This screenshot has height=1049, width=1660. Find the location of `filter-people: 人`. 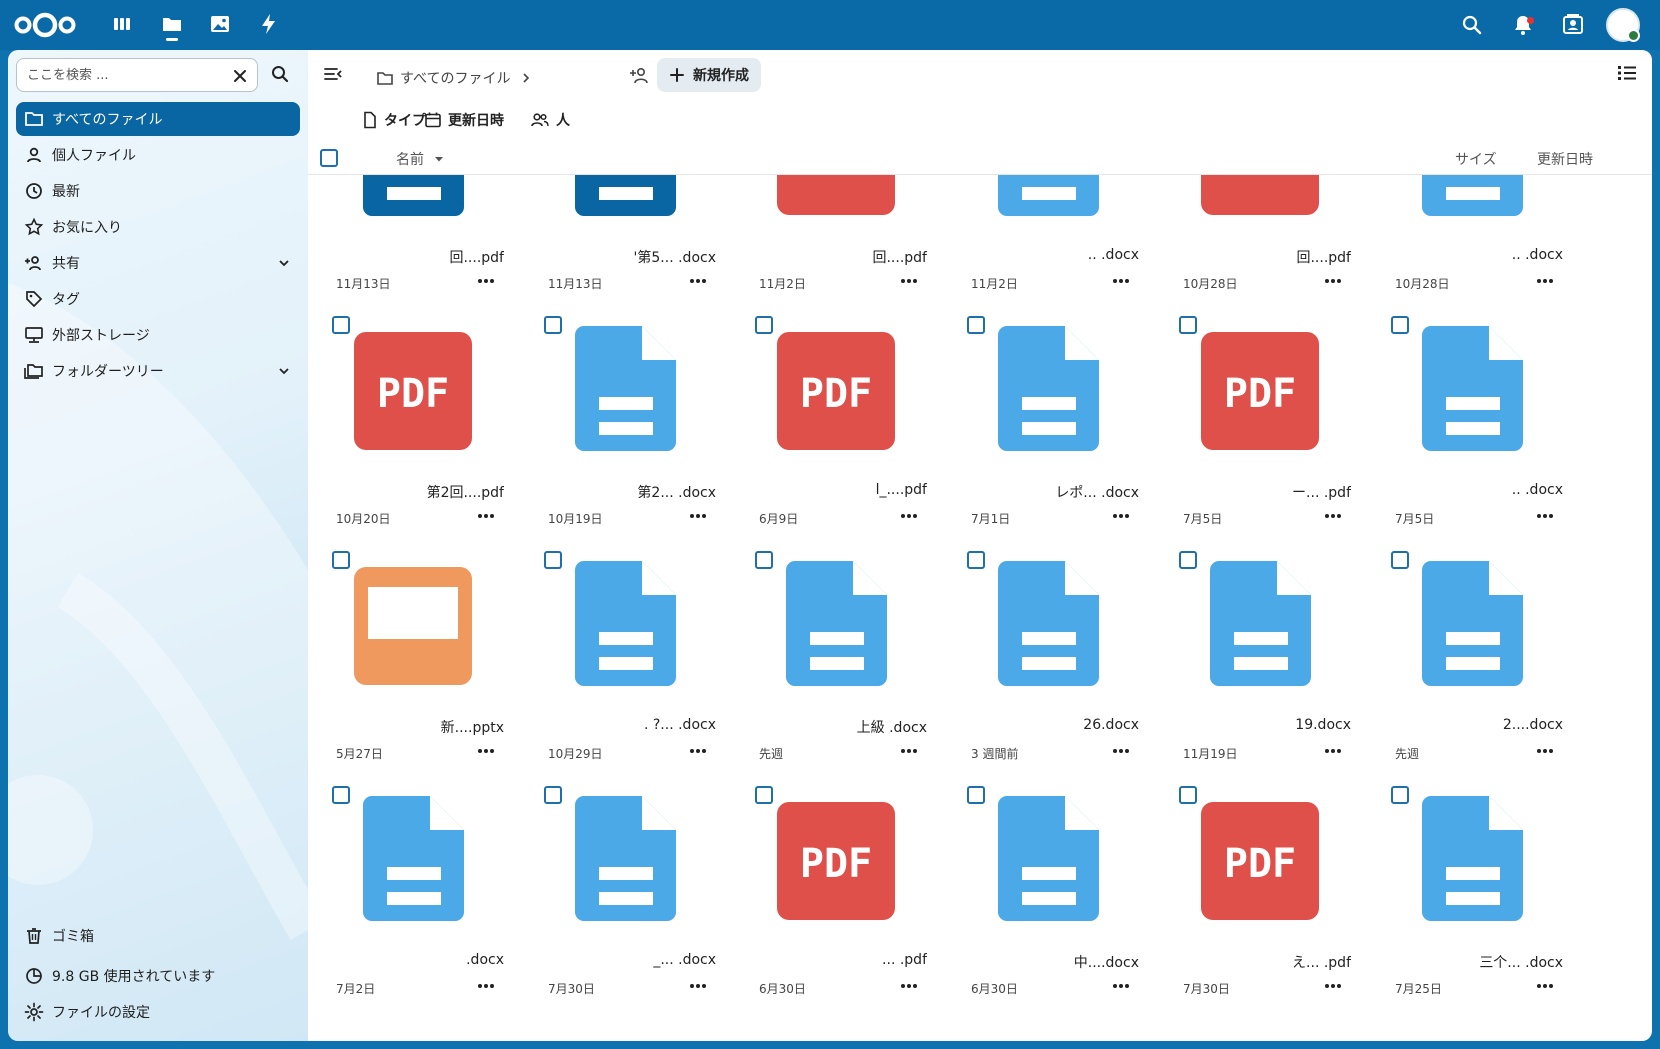

filter-people: 人 is located at coordinates (550, 120).